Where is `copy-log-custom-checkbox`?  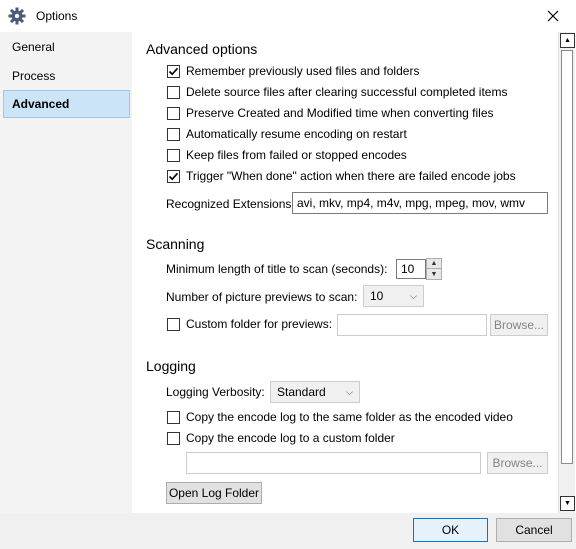
copy-log-custom-checkbox is located at coordinates (173, 438).